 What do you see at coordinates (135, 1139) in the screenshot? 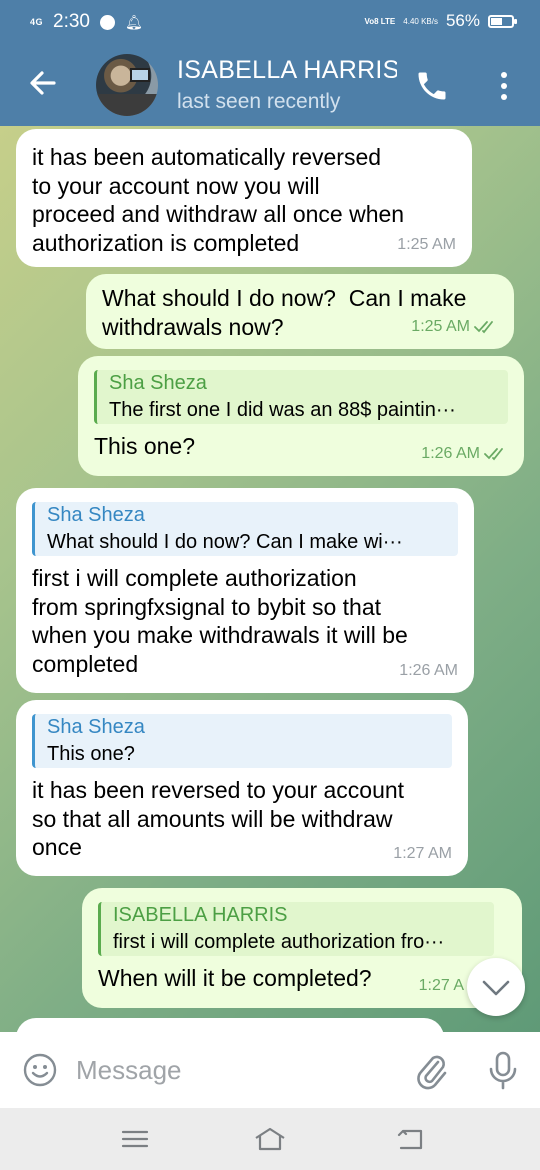
I see `menu-icon` at bounding box center [135, 1139].